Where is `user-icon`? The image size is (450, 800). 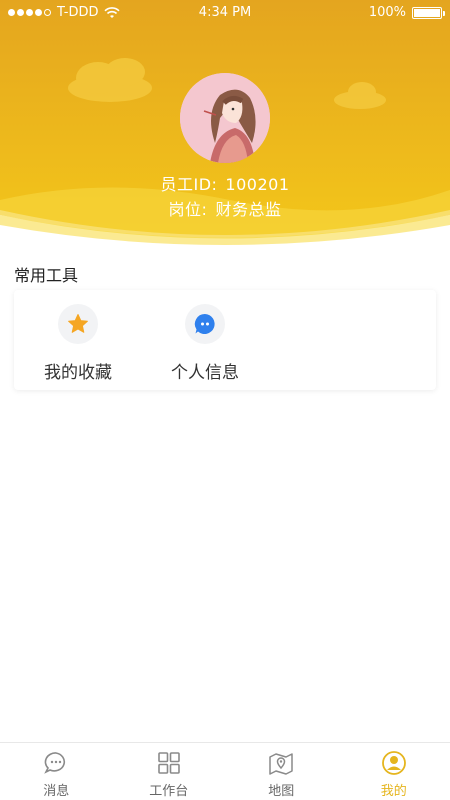
user-icon is located at coordinates (393, 763).